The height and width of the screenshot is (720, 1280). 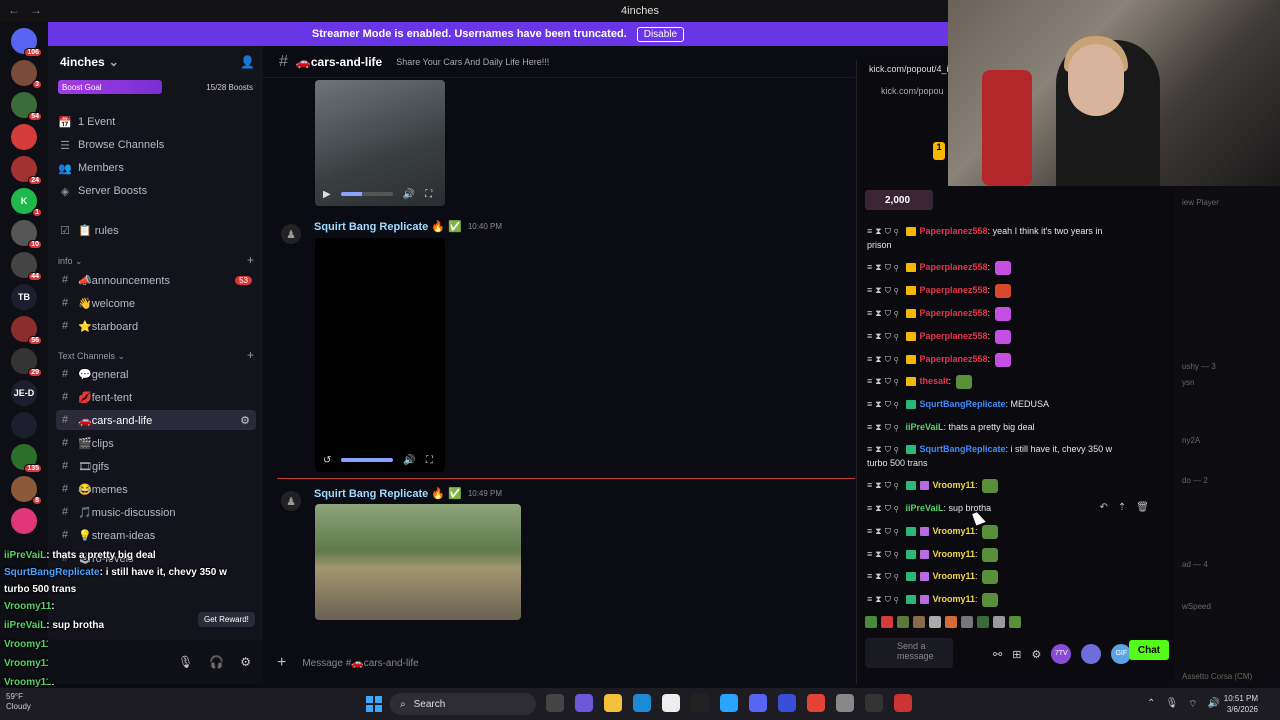 What do you see at coordinates (158, 355) in the screenshot?
I see `category-text-channels: Text Channels ⌄ +` at bounding box center [158, 355].